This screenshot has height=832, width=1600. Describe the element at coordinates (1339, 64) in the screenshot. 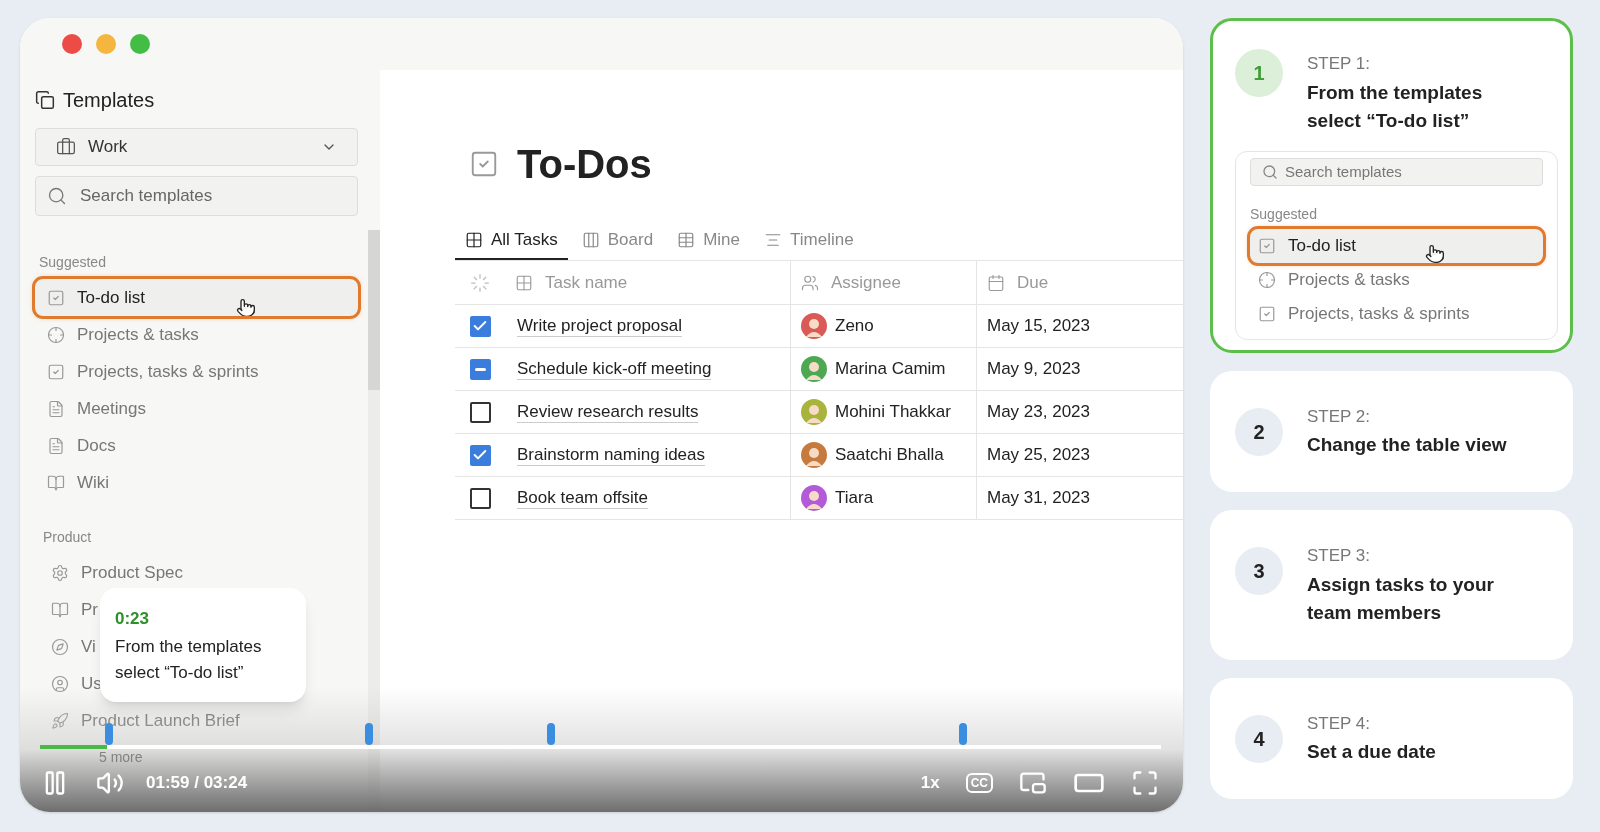

I see `step-label: STEP 1:` at that location.